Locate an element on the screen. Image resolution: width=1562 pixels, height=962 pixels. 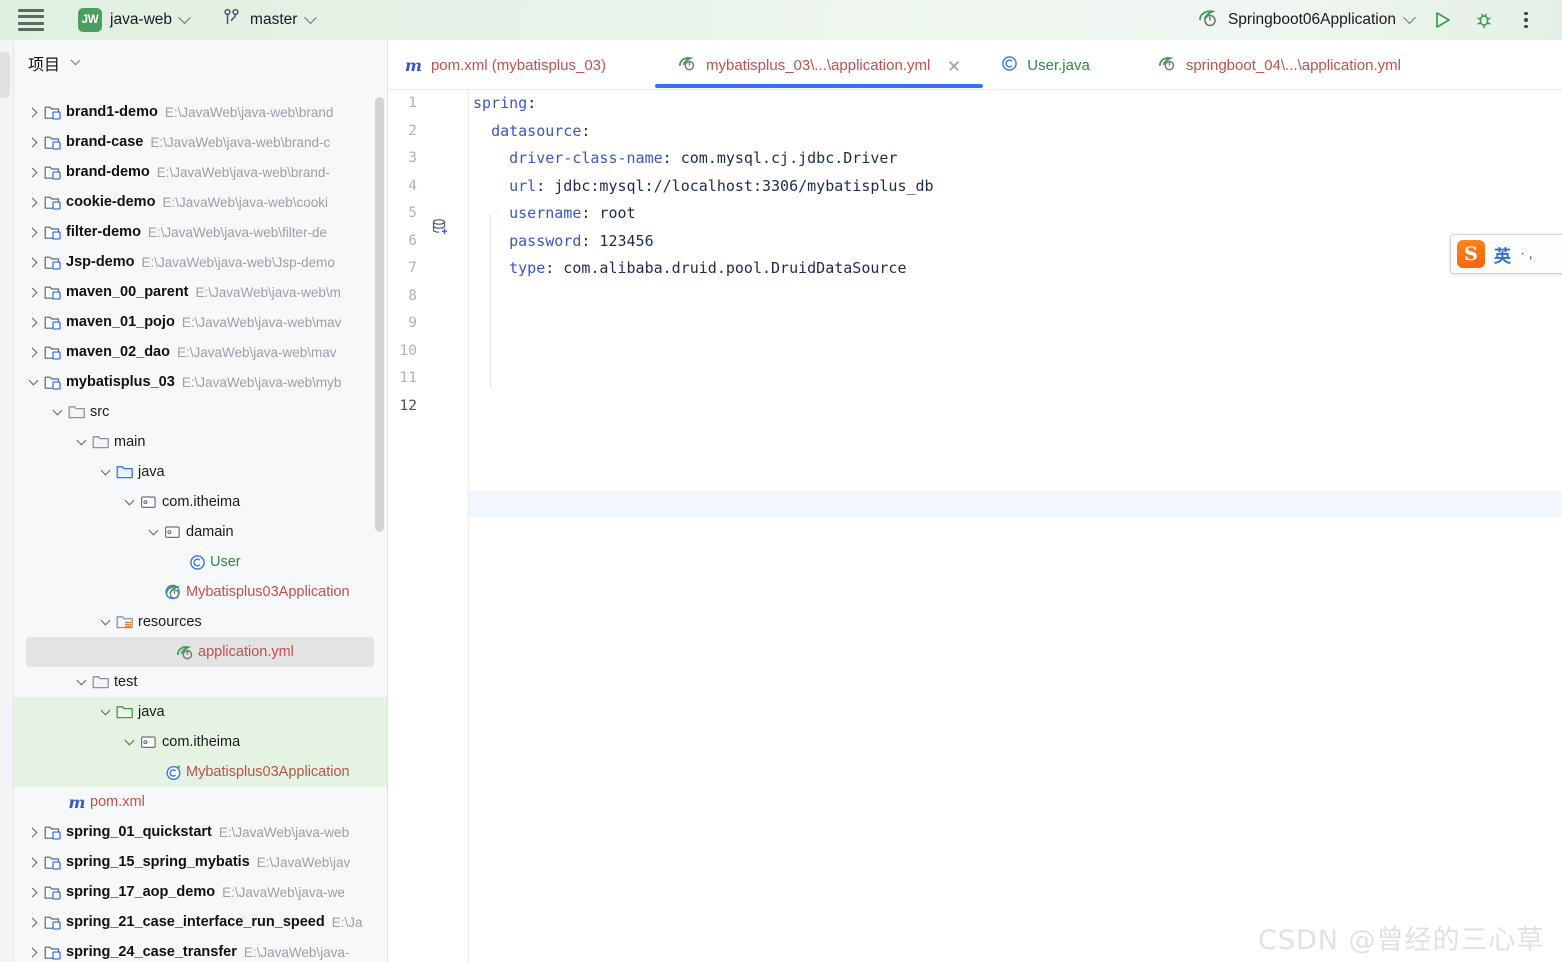
tree-node-label: cookie-demo is located at coordinates (111, 202).